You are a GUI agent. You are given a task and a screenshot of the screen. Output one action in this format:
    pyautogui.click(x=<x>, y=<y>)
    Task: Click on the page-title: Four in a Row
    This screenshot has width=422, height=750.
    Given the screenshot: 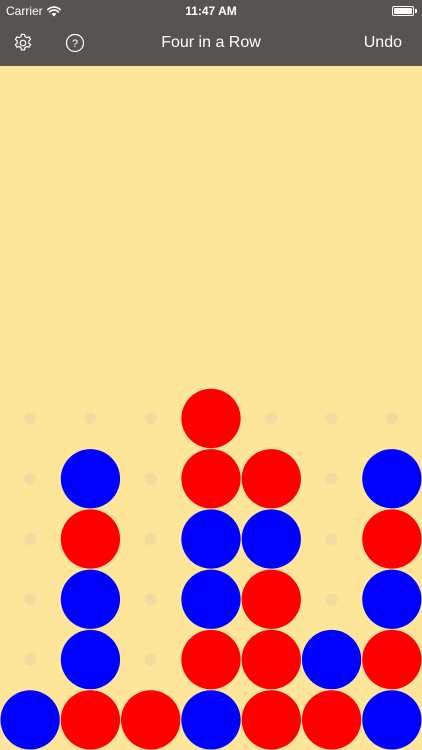 What is the action you would take?
    pyautogui.click(x=211, y=42)
    